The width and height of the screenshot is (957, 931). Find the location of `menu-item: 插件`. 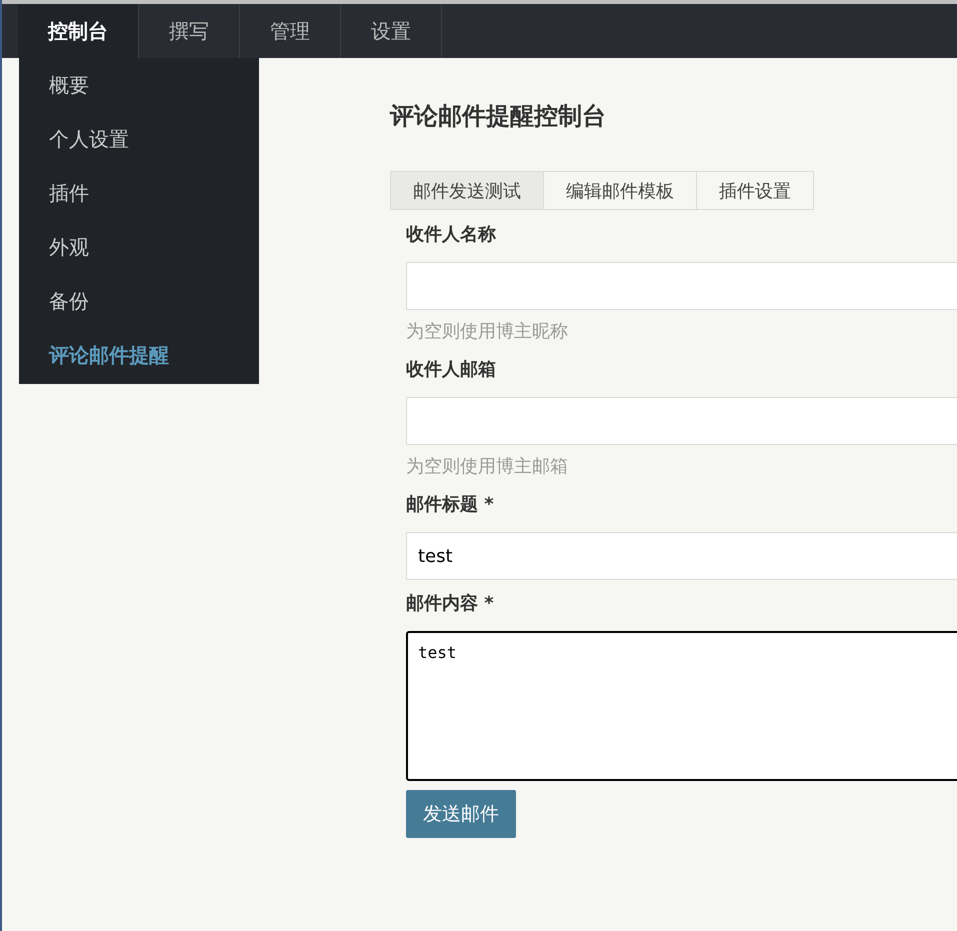

menu-item: 插件 is located at coordinates (139, 193).